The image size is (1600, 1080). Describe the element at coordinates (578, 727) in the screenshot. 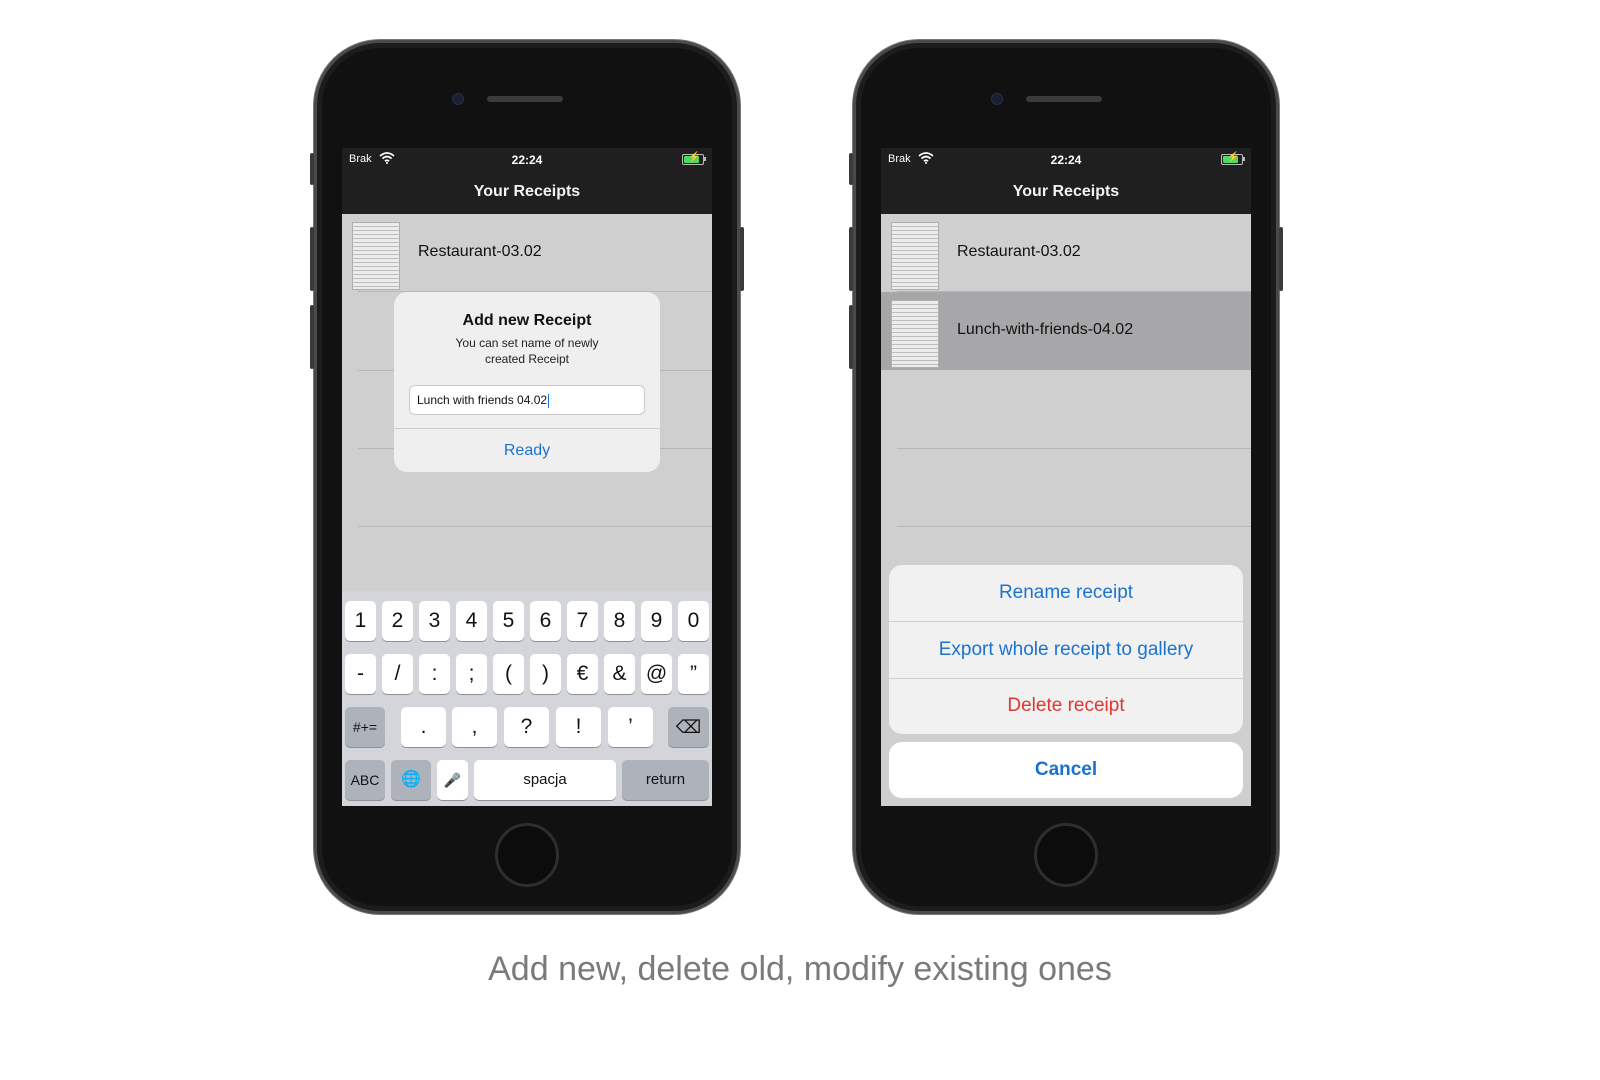

I see `key: !` at that location.